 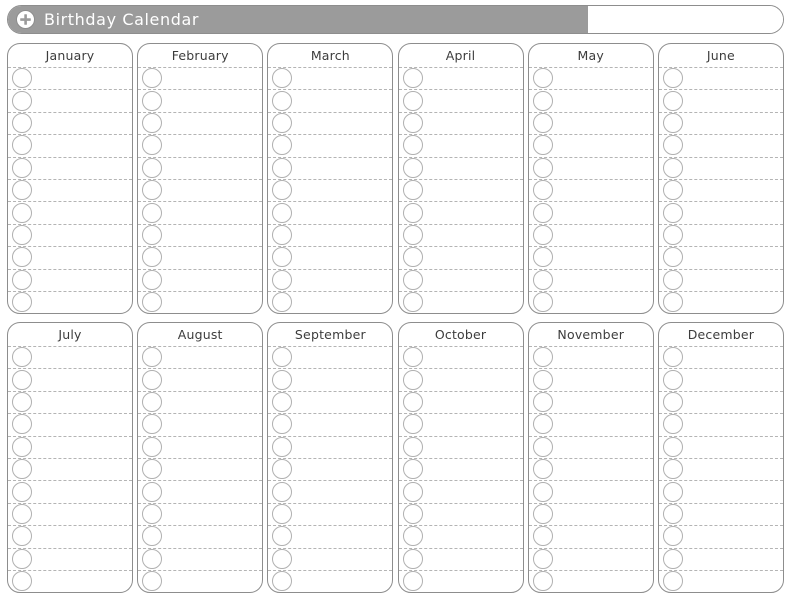 What do you see at coordinates (70, 457) in the screenshot?
I see `month-box-july: July` at bounding box center [70, 457].